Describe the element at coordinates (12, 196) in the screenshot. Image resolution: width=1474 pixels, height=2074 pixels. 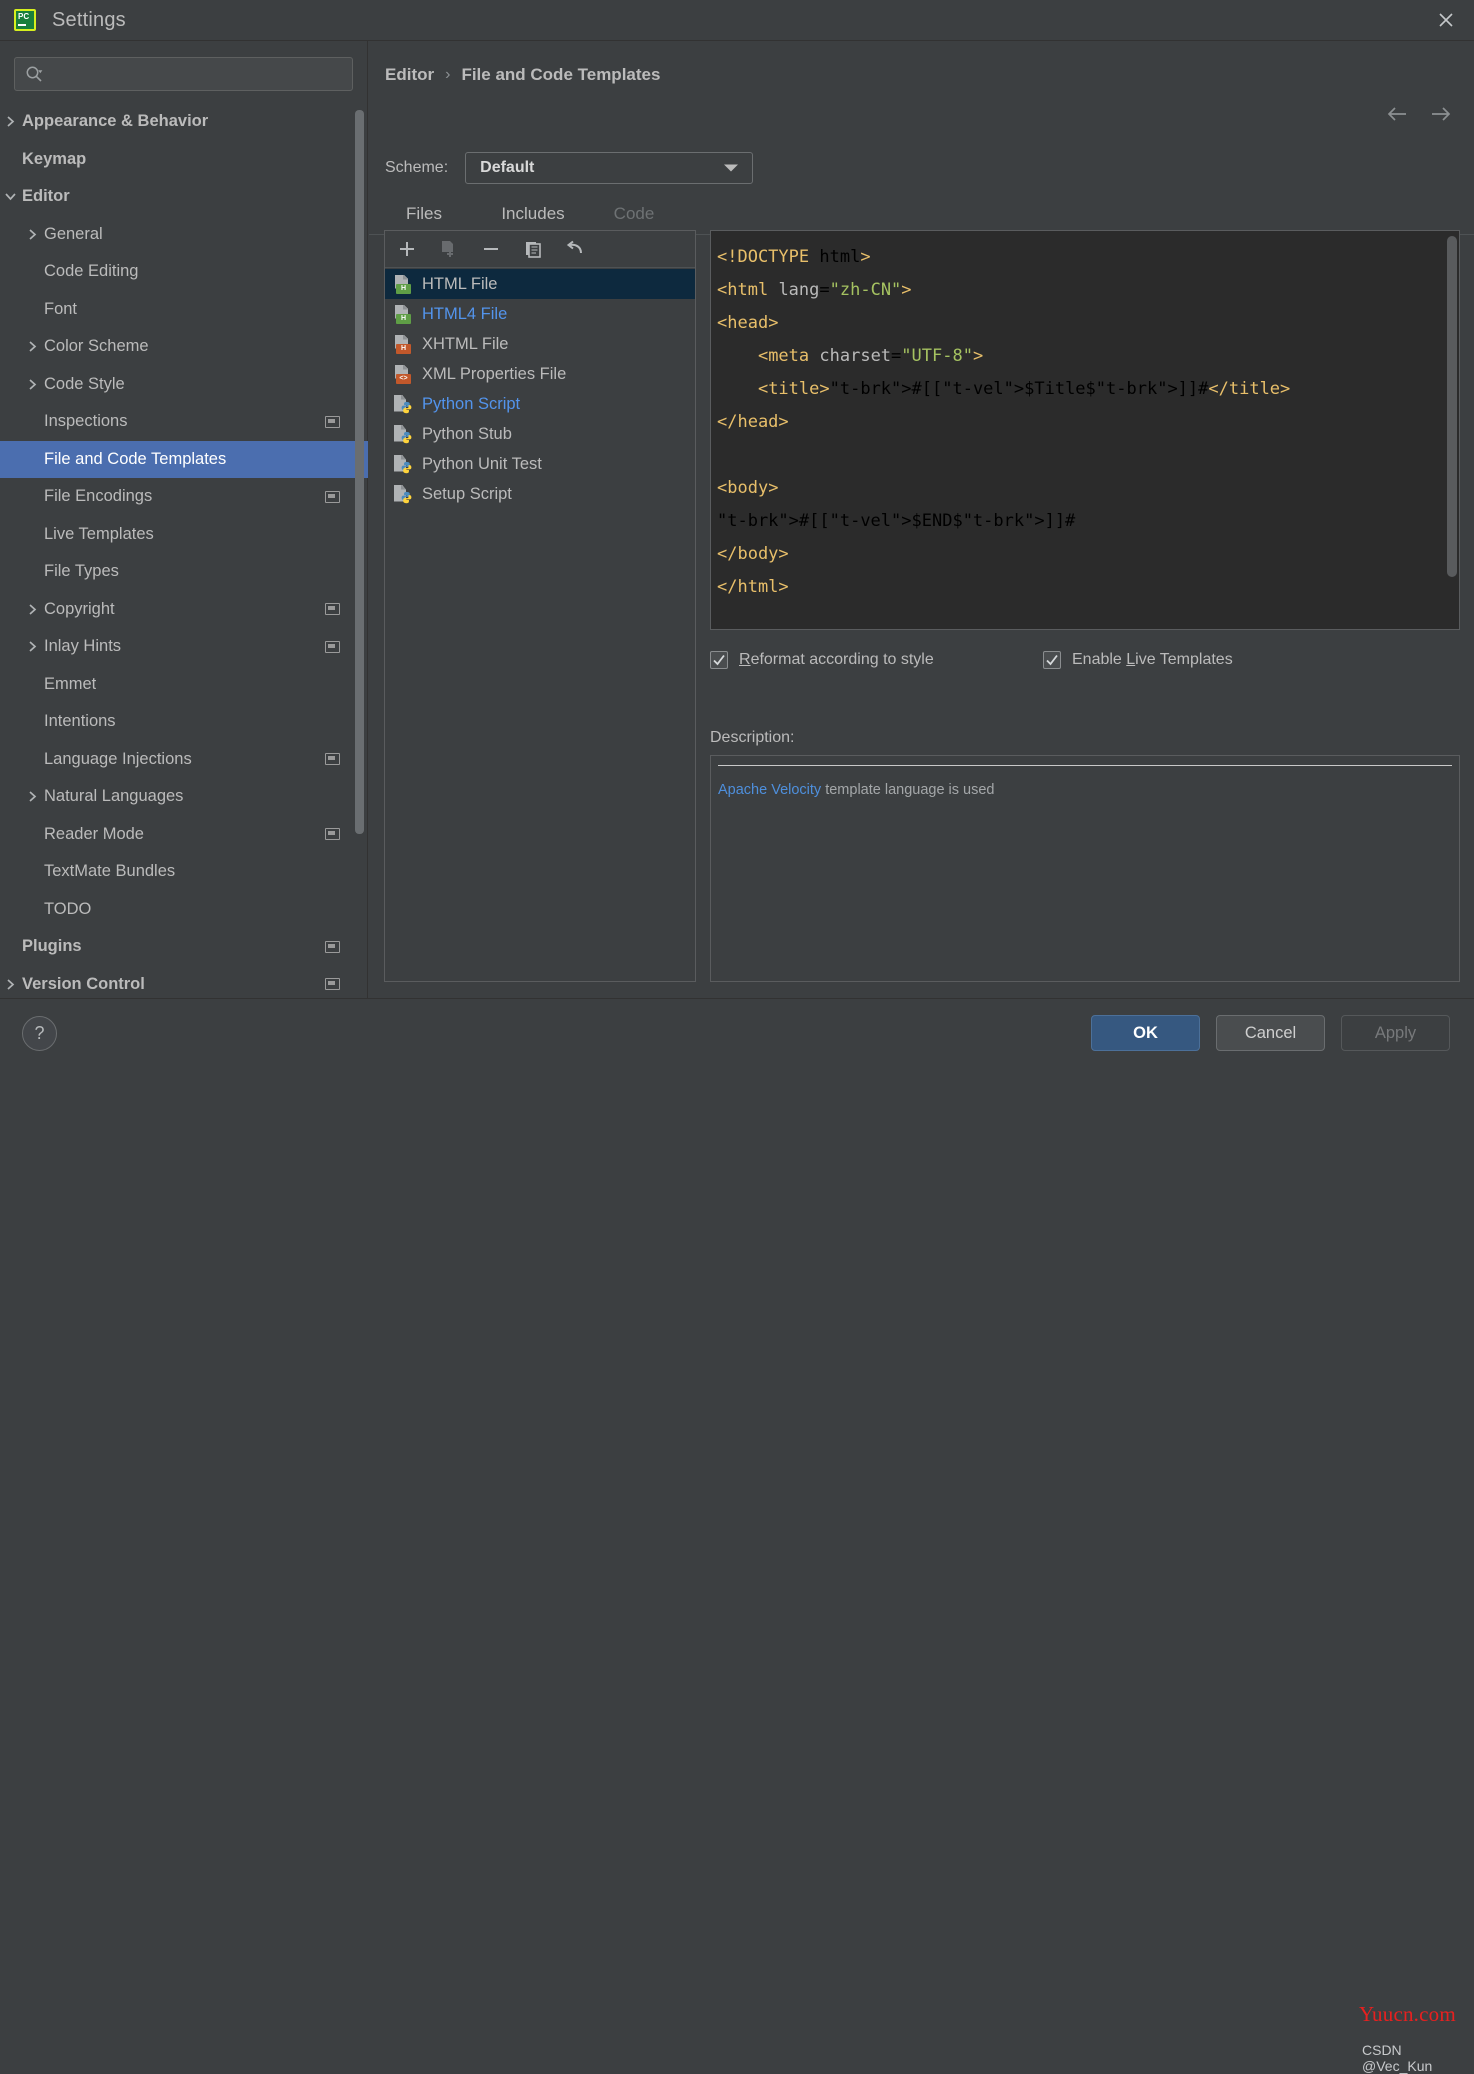
I see `chevron-down-icon` at that location.